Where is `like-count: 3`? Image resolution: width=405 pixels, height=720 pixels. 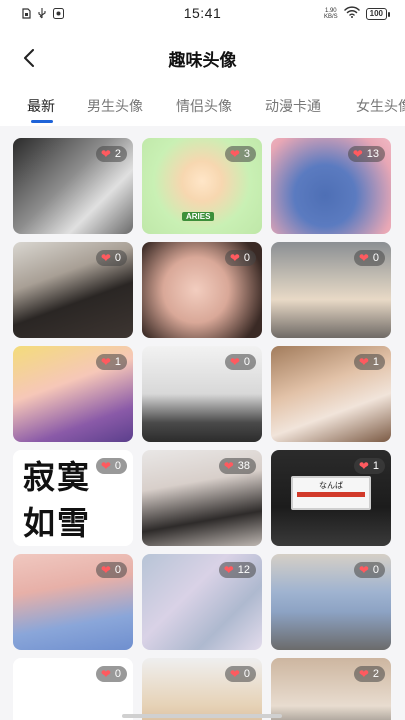
like-count: 3 is located at coordinates (246, 154).